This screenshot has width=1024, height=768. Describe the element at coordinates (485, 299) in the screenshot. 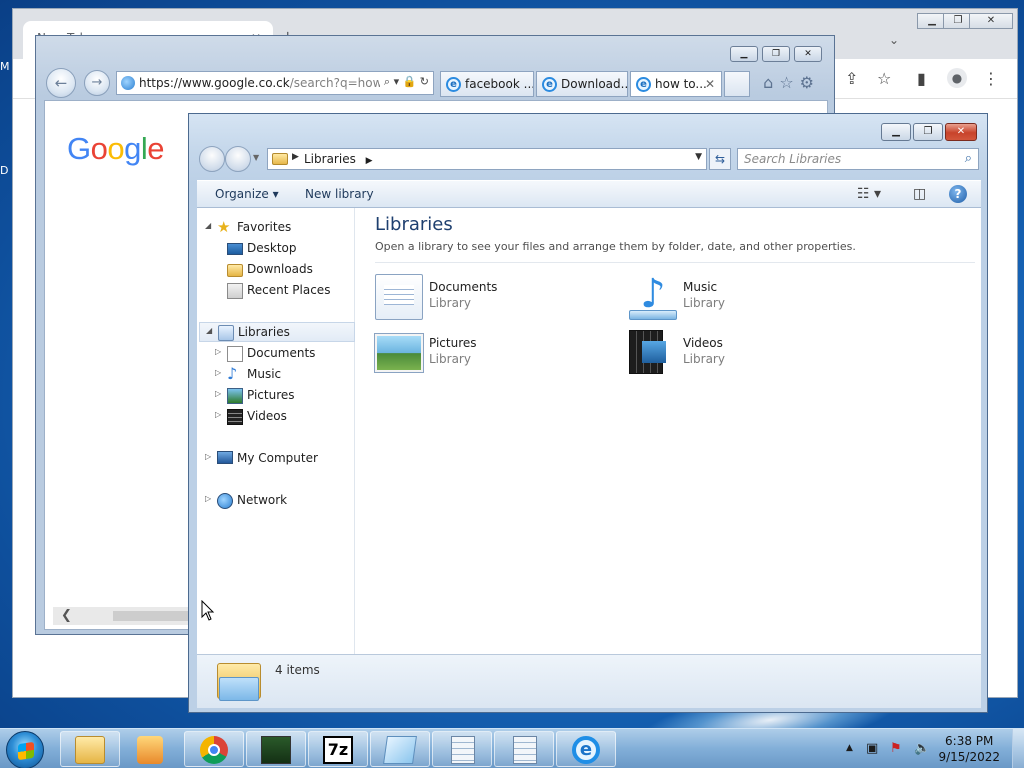

I see `library-item-documents: Documents Library` at that location.